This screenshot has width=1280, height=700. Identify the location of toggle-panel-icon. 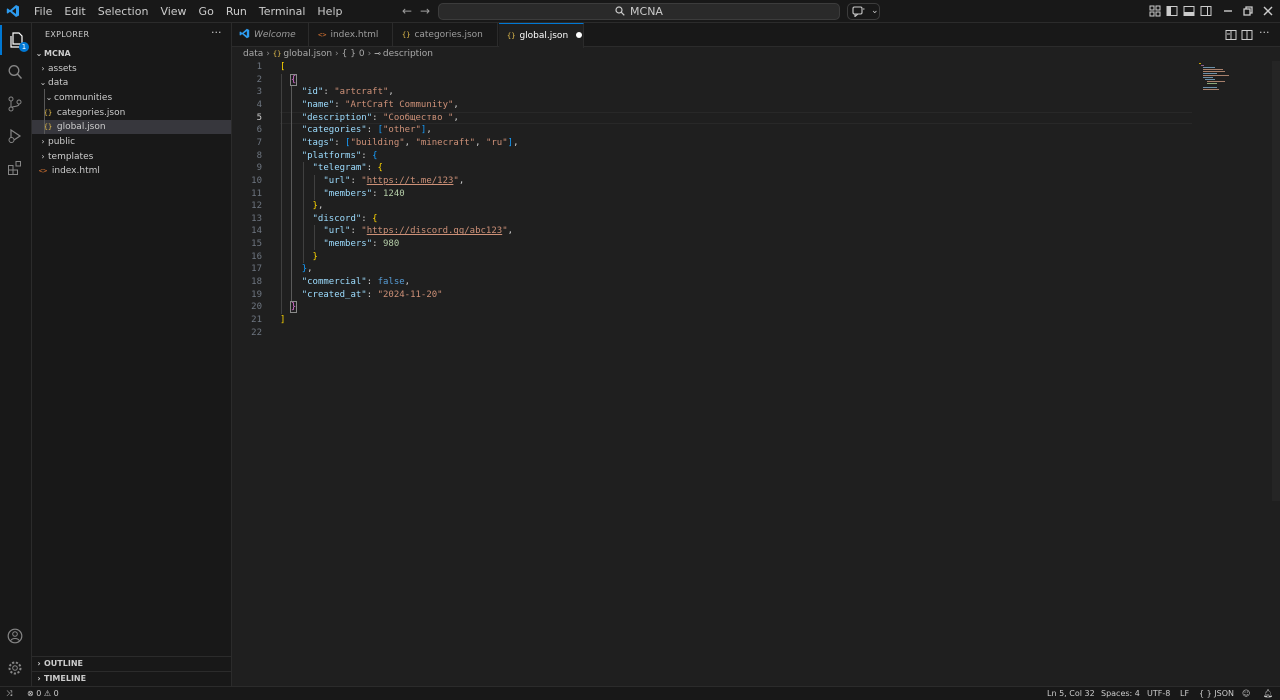
(1189, 11).